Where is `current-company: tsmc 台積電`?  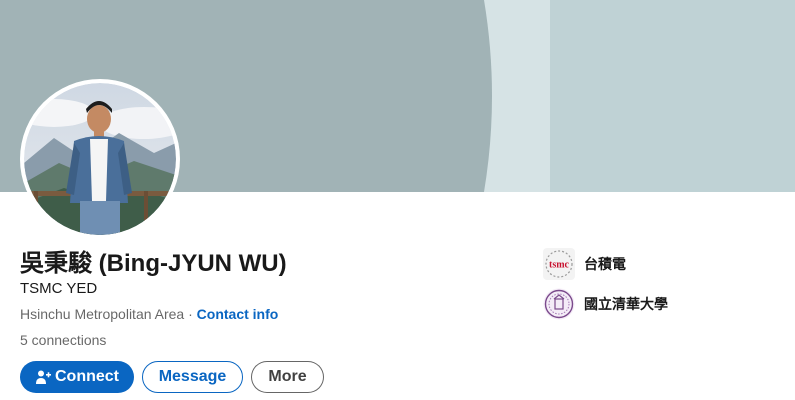
current-company: tsmc 台積電 is located at coordinates (584, 264).